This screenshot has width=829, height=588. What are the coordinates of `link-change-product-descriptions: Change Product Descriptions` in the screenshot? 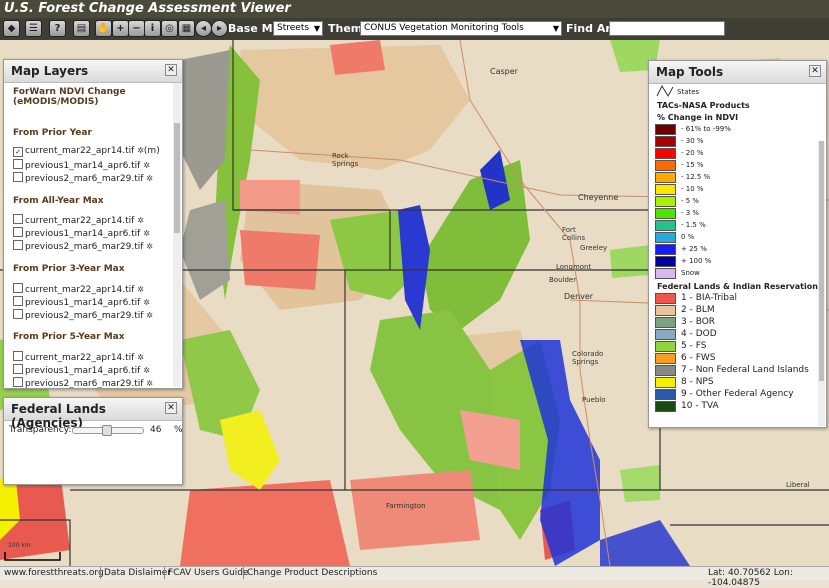 It's located at (312, 573).